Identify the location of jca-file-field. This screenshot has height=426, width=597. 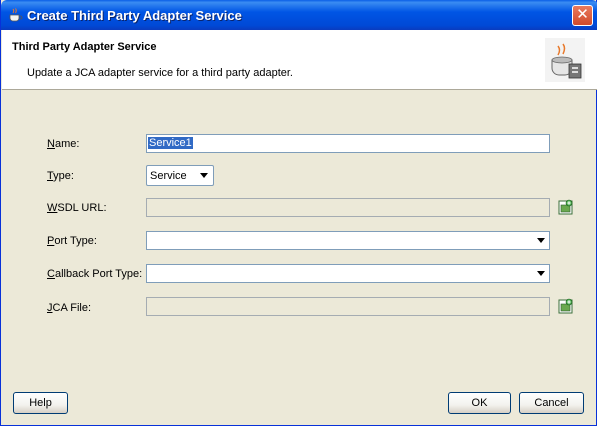
(348, 306).